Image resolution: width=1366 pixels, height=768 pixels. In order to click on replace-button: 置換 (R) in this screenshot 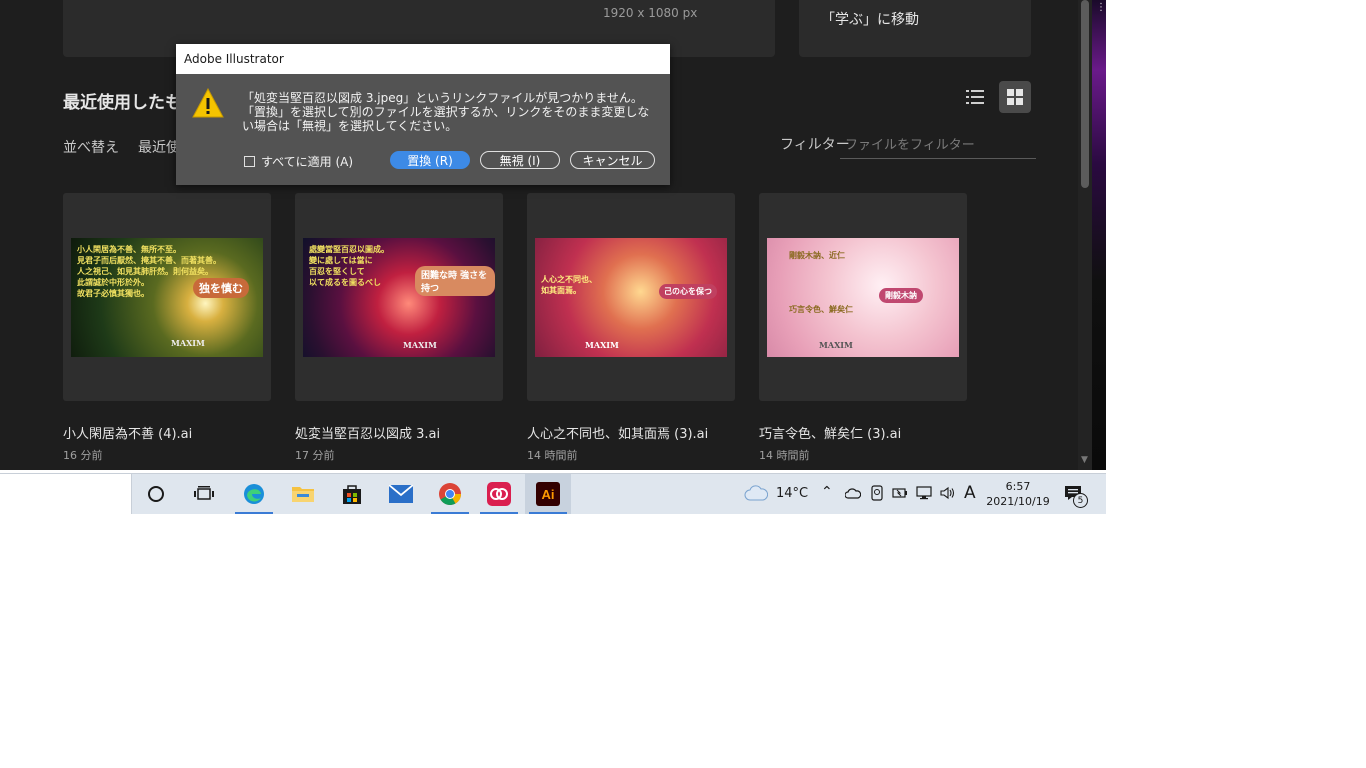, I will do `click(430, 160)`.